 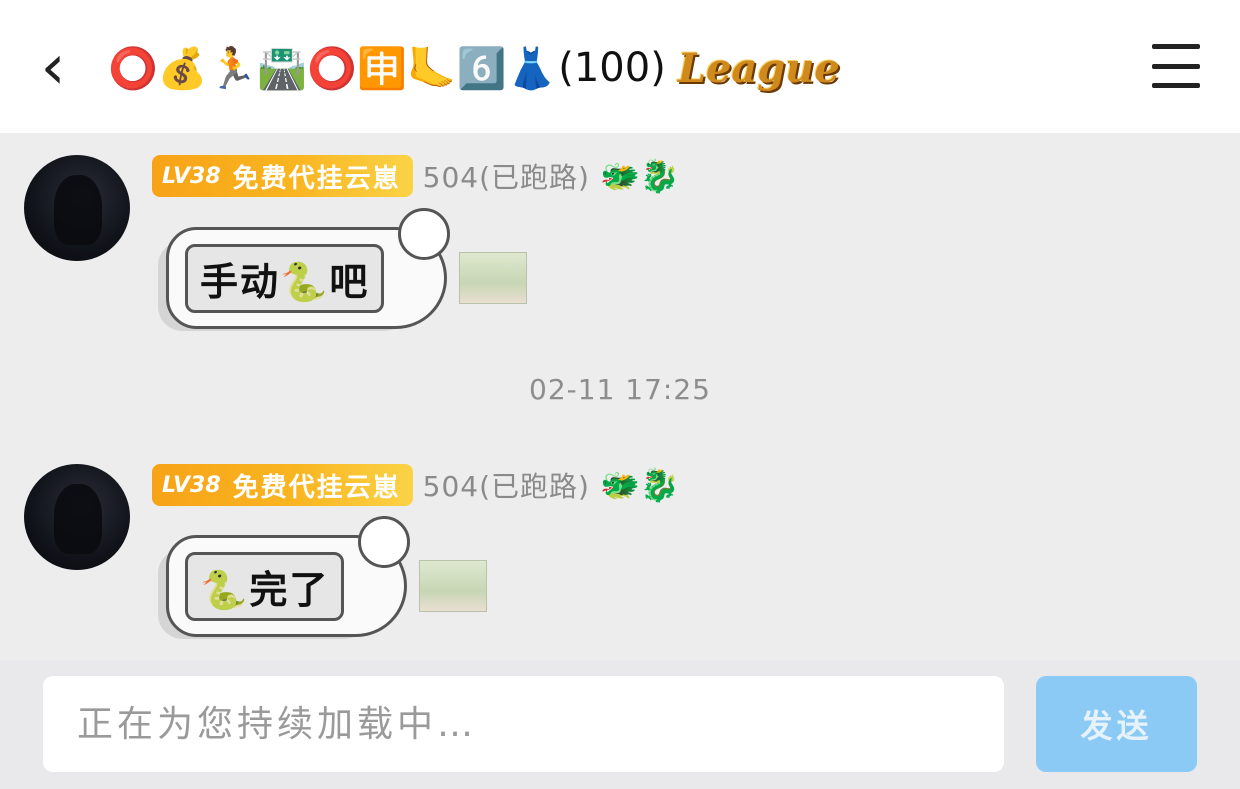 I want to click on chat-title: ⭕💰🏃🛣️⭕🈸🦶6️⃣👗 (100) League, so click(x=474, y=68).